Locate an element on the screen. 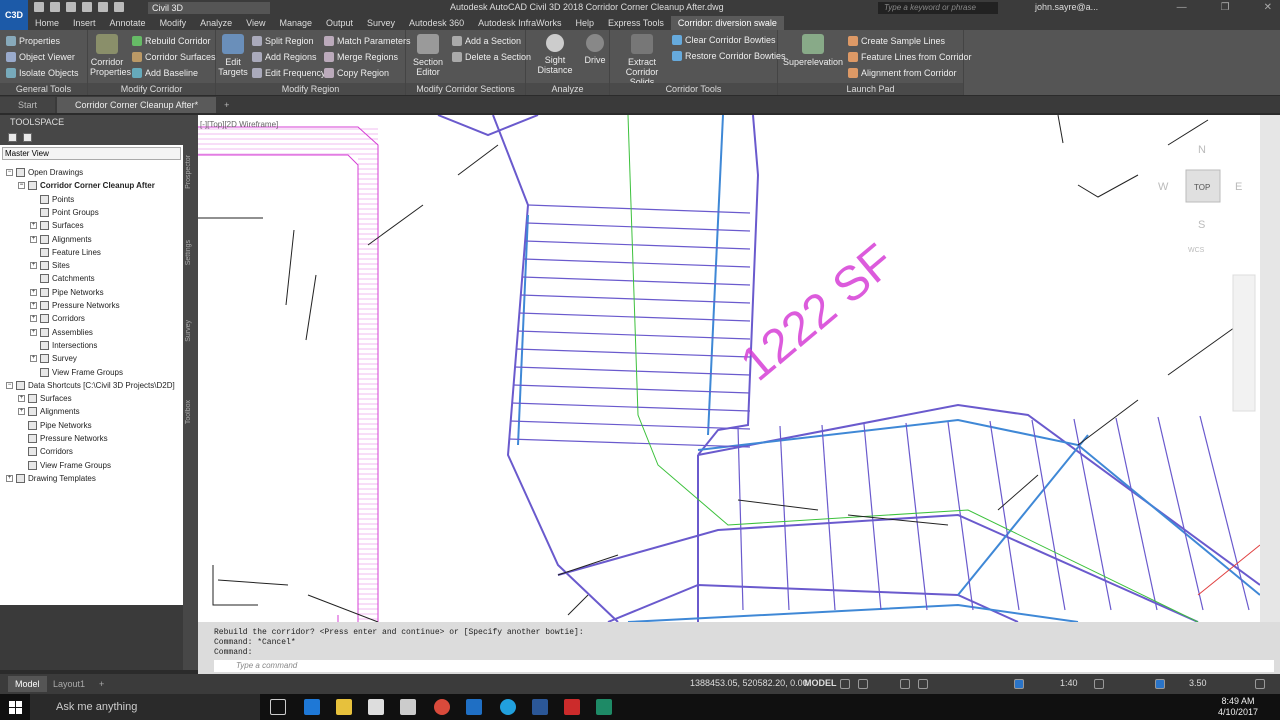  viewcube-top: TOP is located at coordinates (1202, 187).